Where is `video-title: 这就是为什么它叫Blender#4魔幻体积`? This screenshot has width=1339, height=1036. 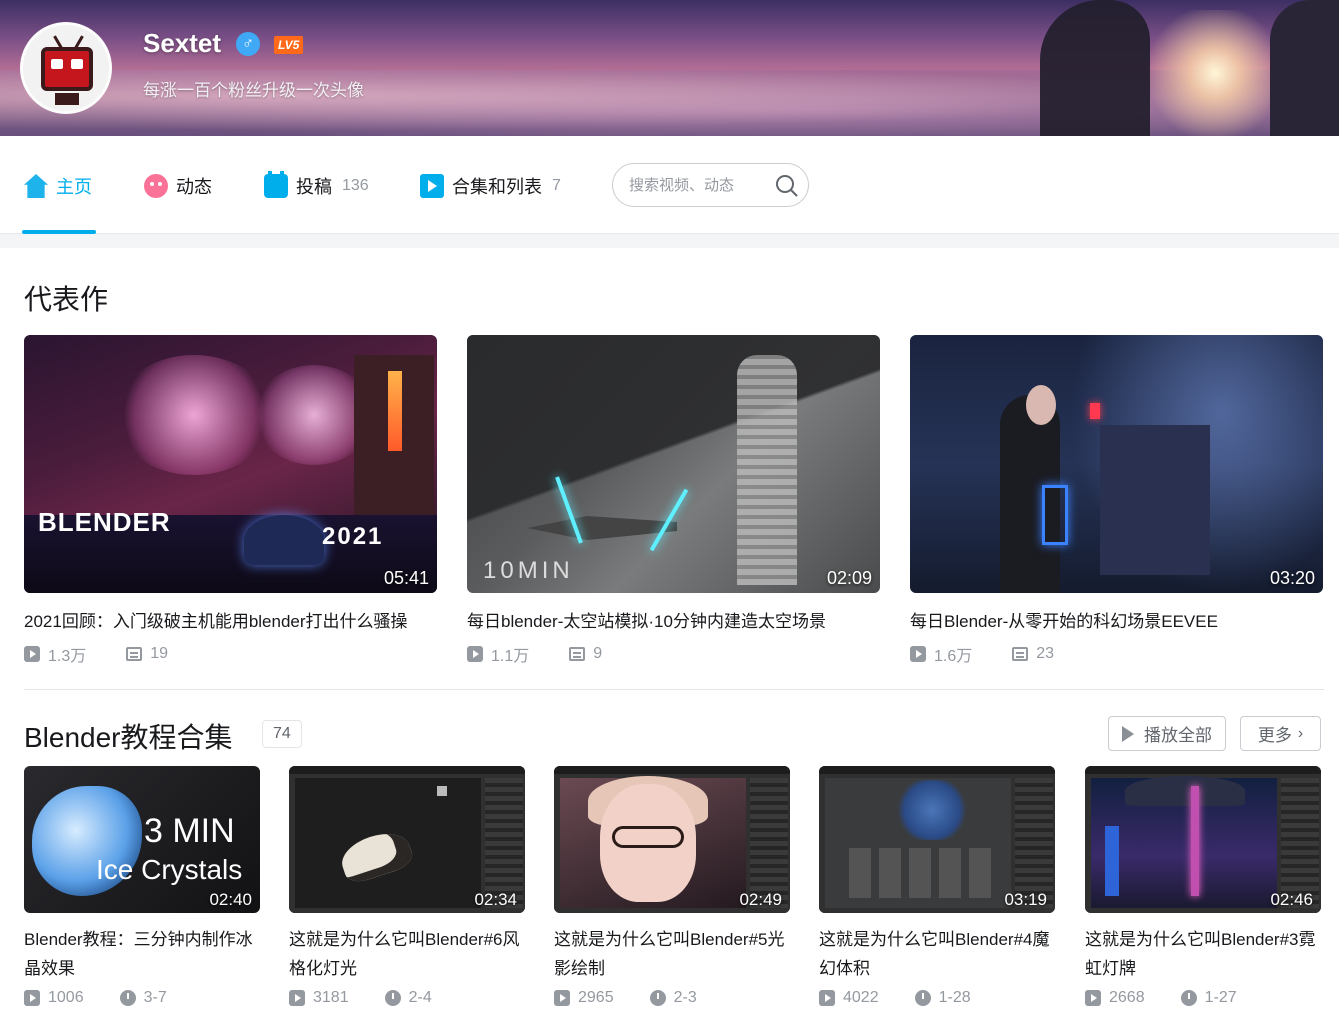 video-title: 这就是为什么它叫Blender#4魔幻体积 is located at coordinates (937, 954).